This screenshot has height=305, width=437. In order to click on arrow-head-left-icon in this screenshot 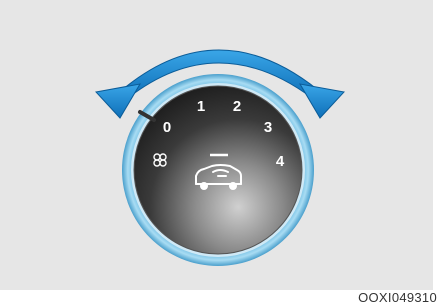, I will do `click(118, 101)`.